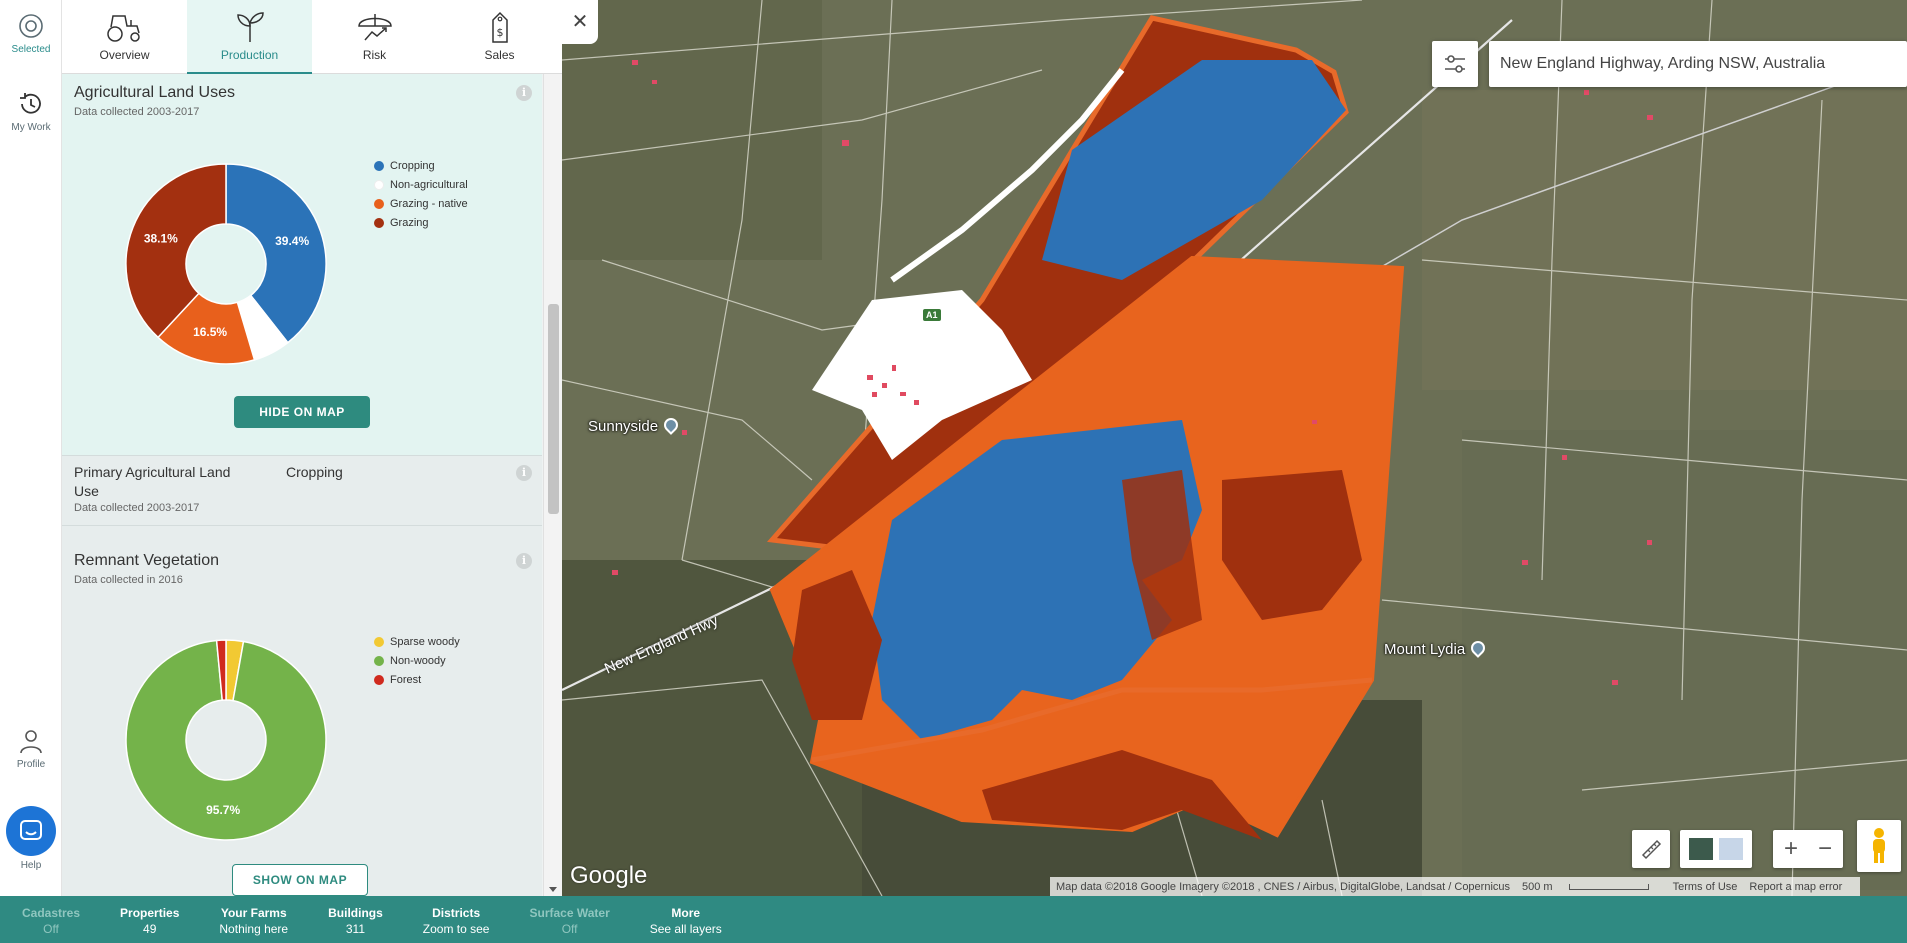 The width and height of the screenshot is (1907, 943). What do you see at coordinates (1825, 849) in the screenshot?
I see `zoom-out-button: −` at bounding box center [1825, 849].